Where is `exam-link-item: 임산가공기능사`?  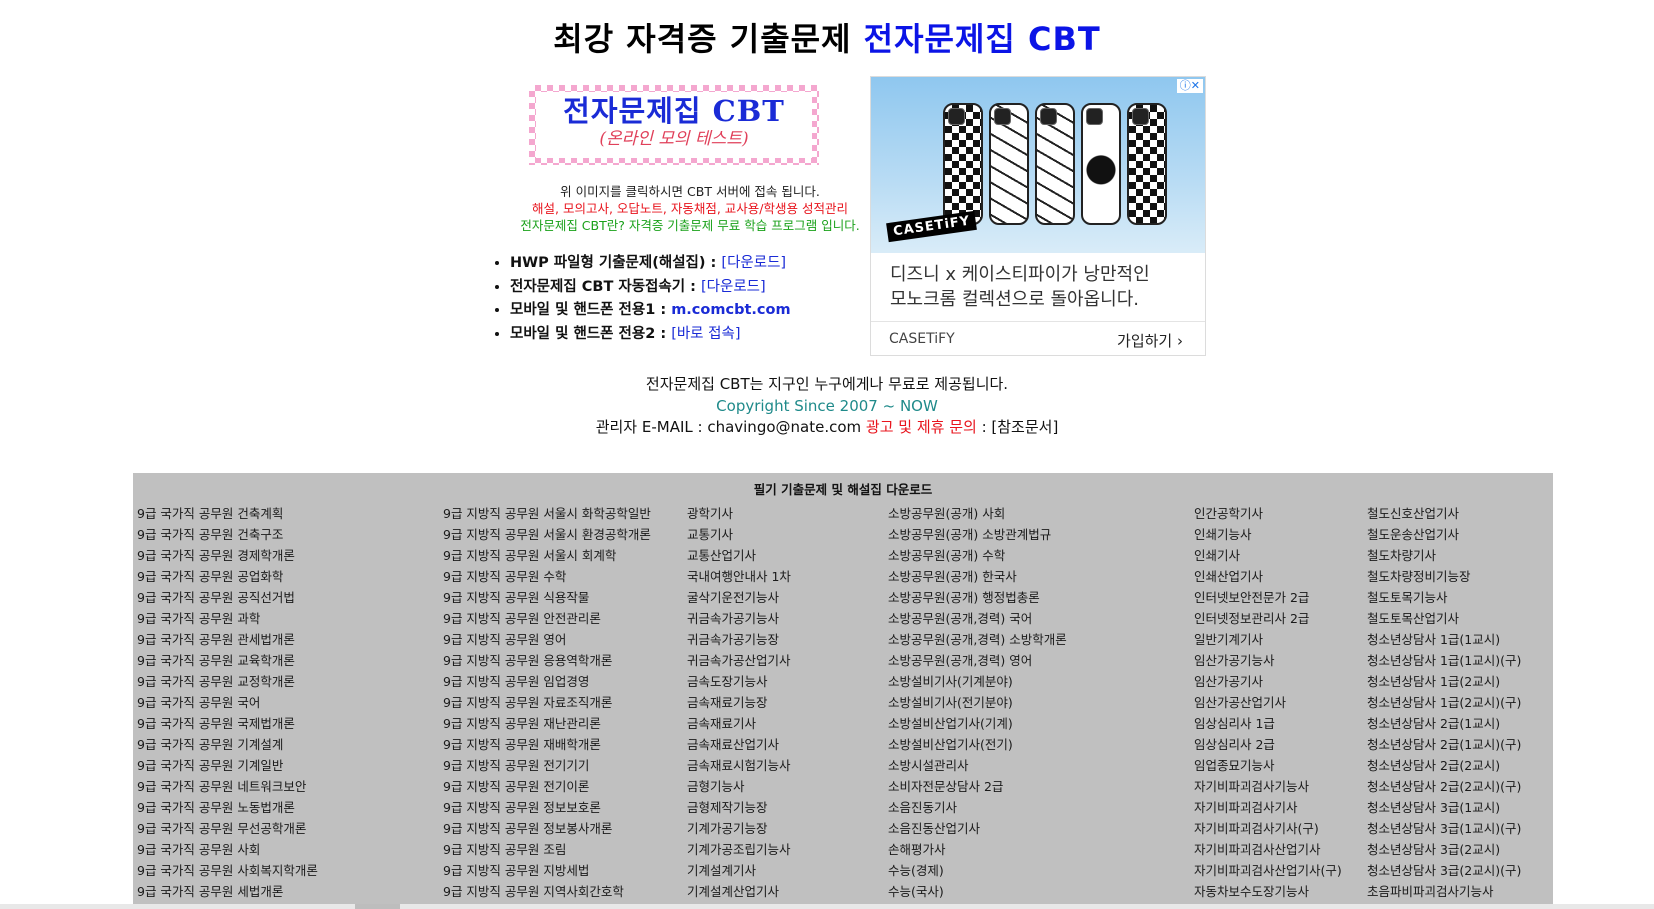 exam-link-item: 임산가공기능사 is located at coordinates (1268, 660).